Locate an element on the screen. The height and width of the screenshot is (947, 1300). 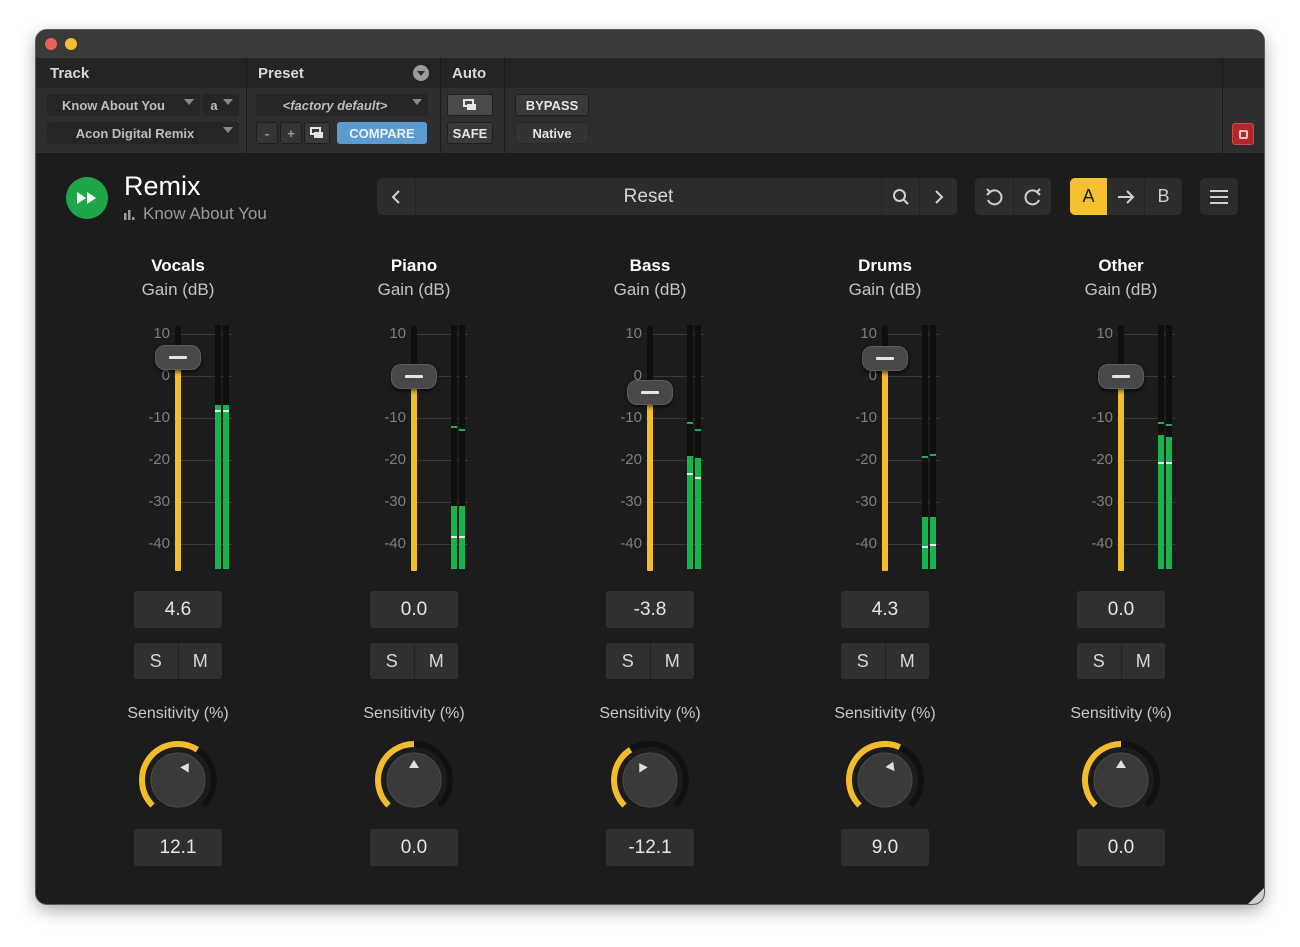
copy-settings-button is located at coordinates (317, 133).